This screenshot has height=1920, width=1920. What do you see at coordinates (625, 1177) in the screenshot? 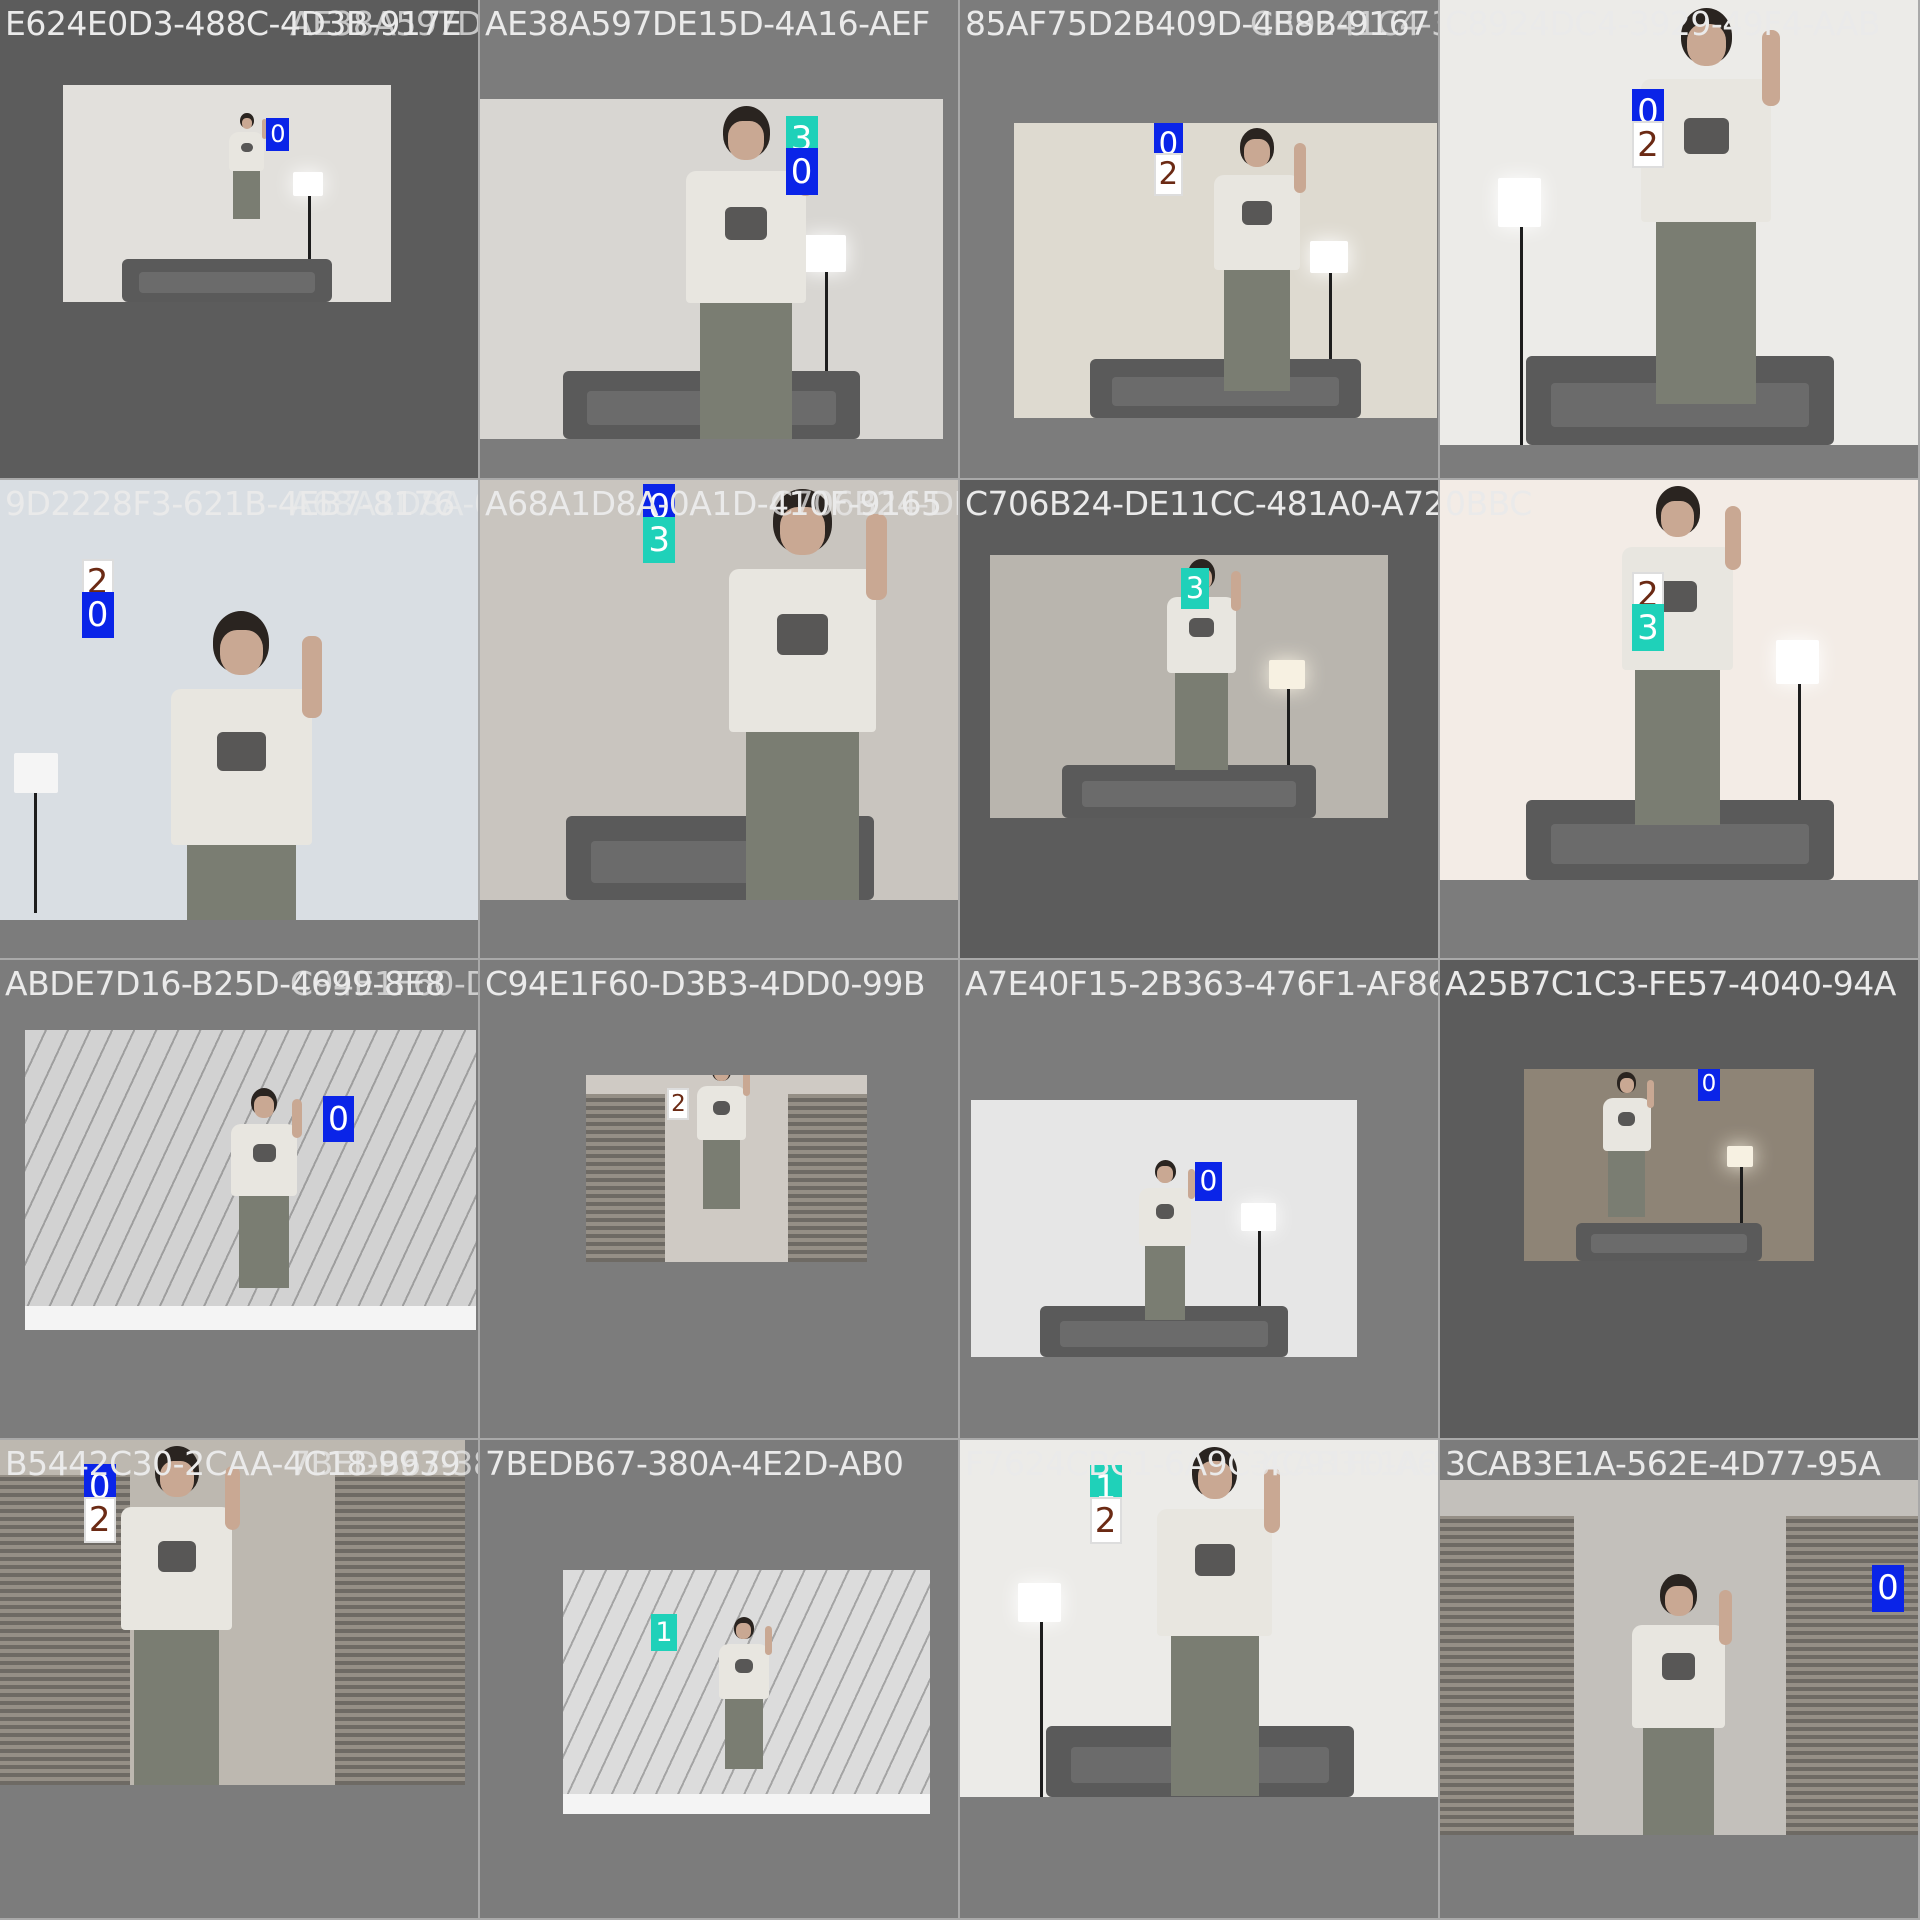
I see `slatted-wall` at bounding box center [625, 1177].